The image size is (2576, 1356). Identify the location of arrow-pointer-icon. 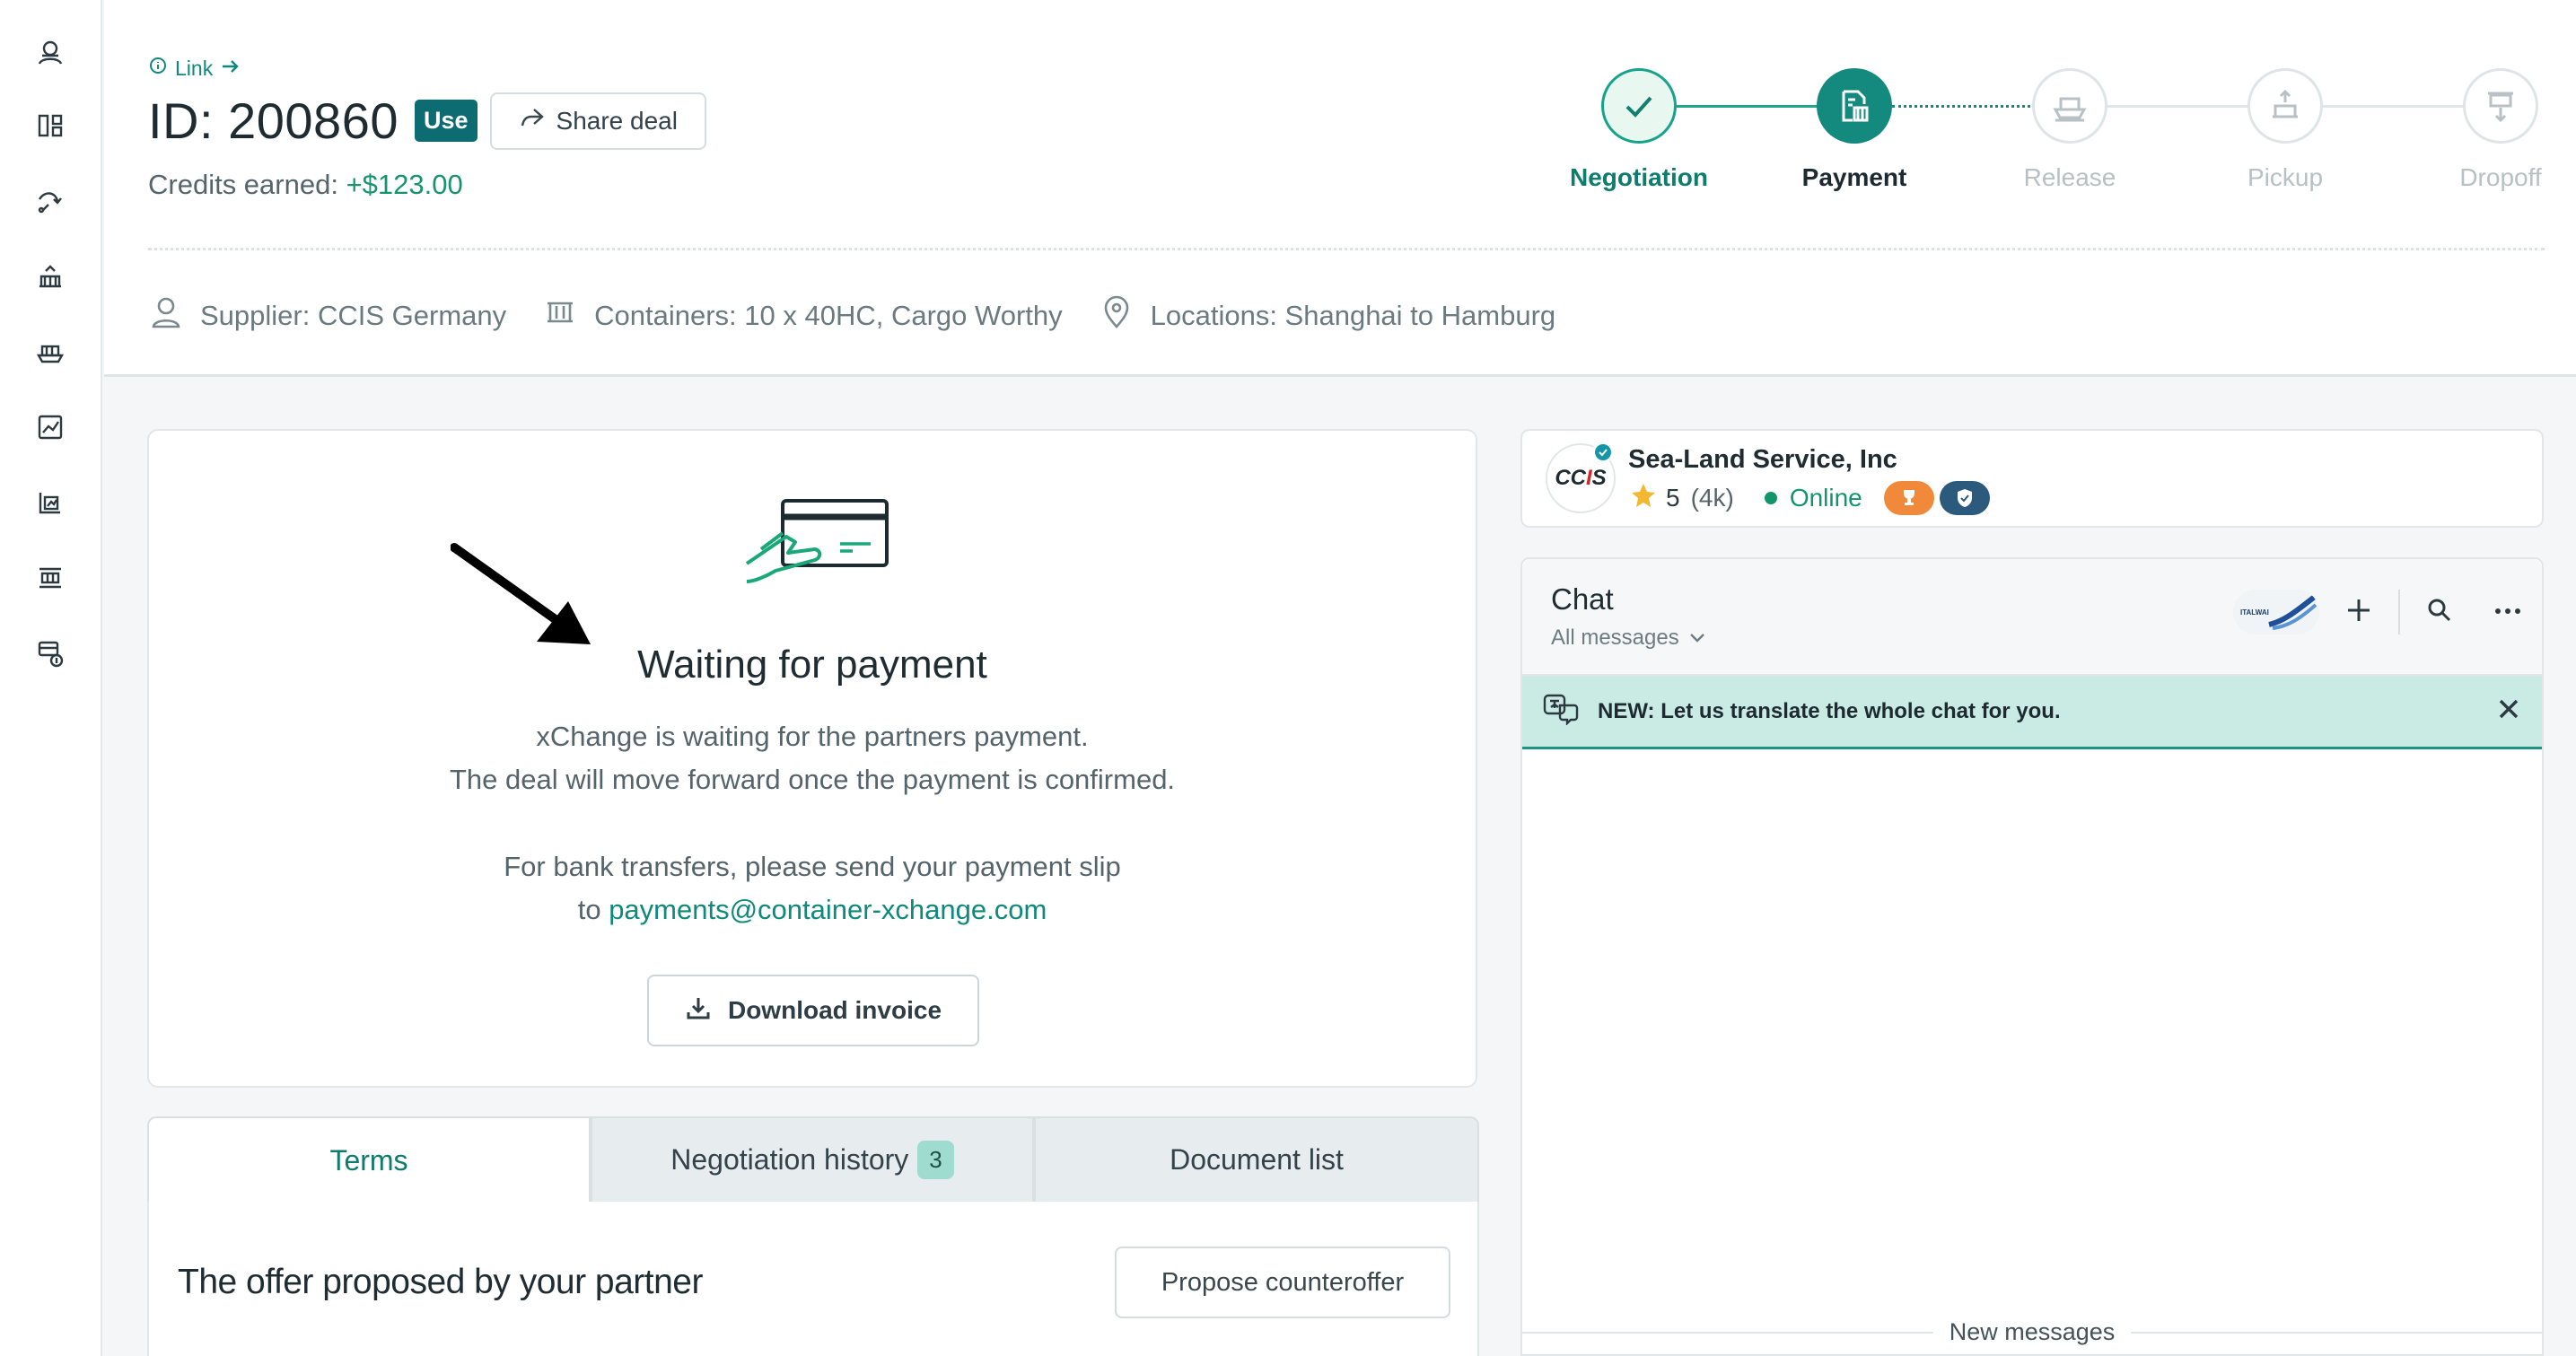
(526, 600).